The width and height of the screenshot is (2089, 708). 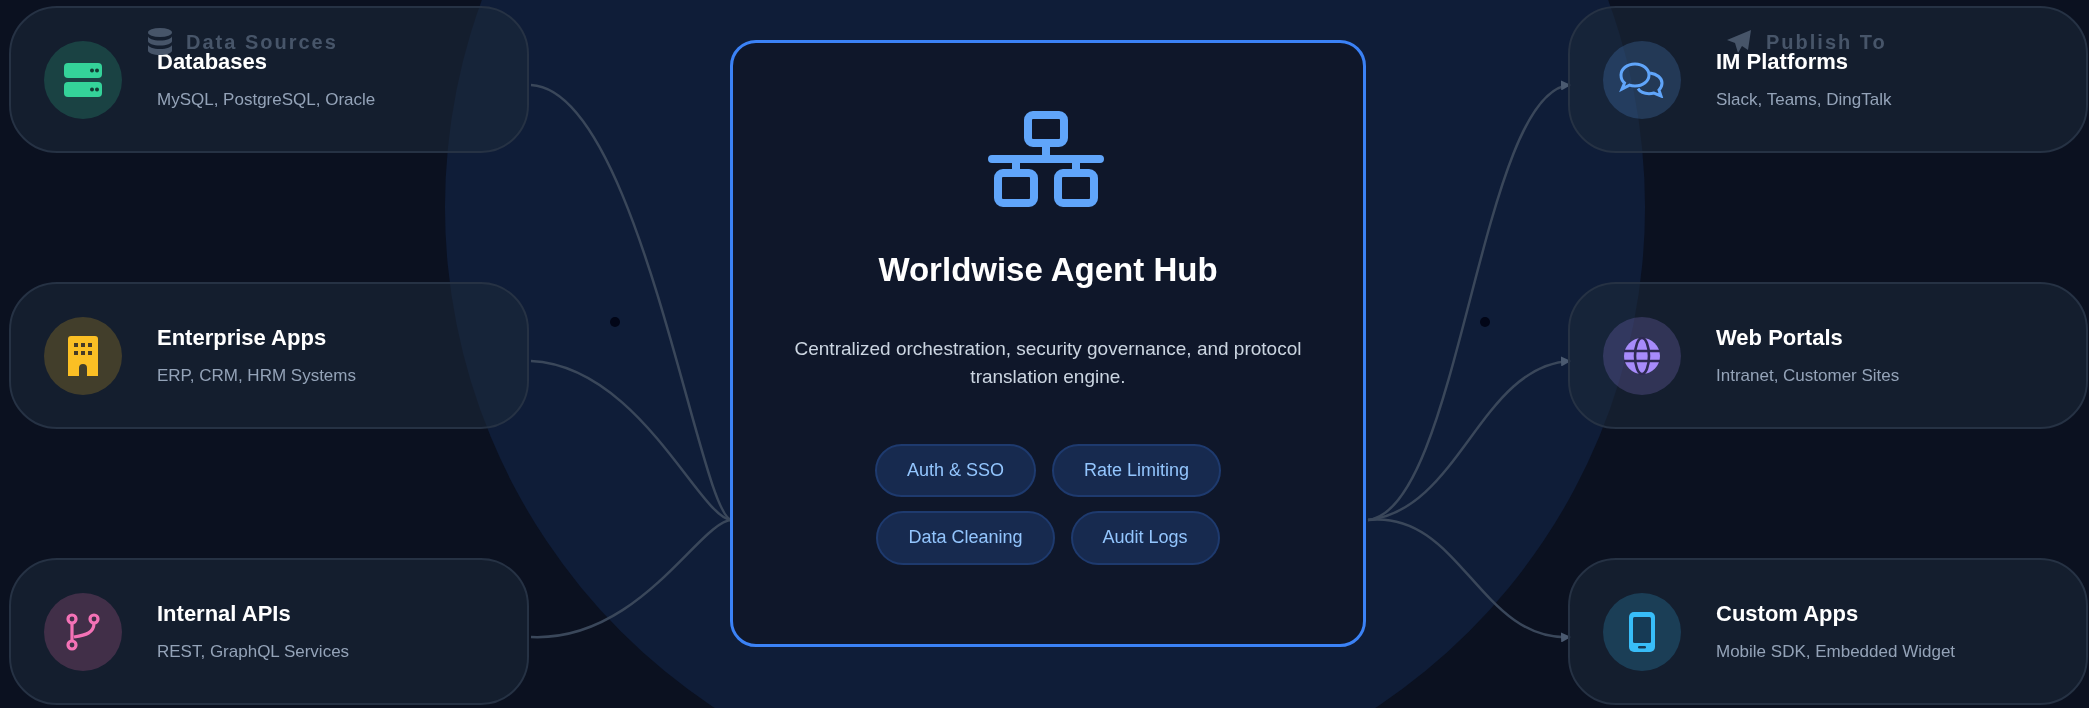 What do you see at coordinates (1808, 375) in the screenshot?
I see `node-subtitle: Intranet, Customer Sites` at bounding box center [1808, 375].